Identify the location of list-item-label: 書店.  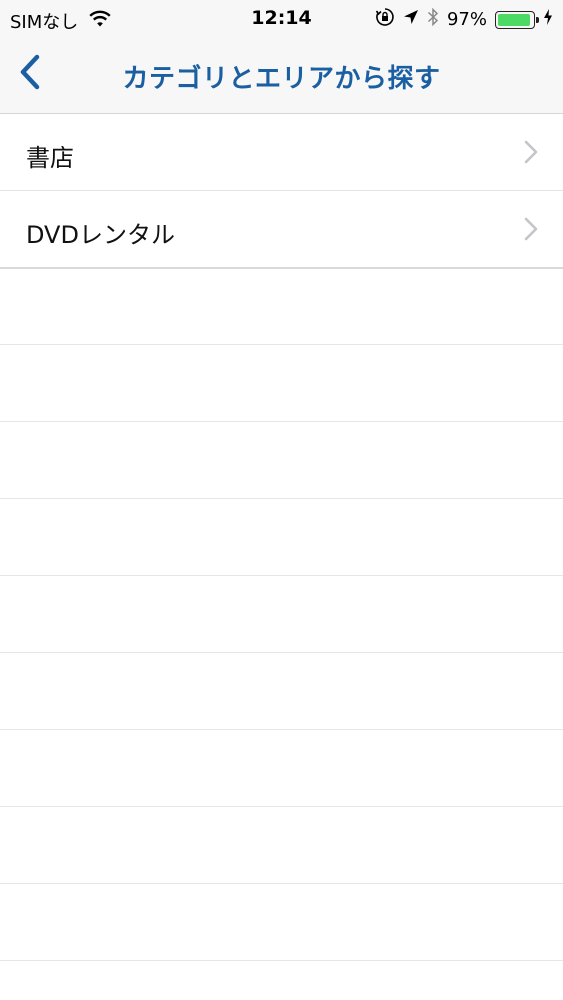
(50, 158).